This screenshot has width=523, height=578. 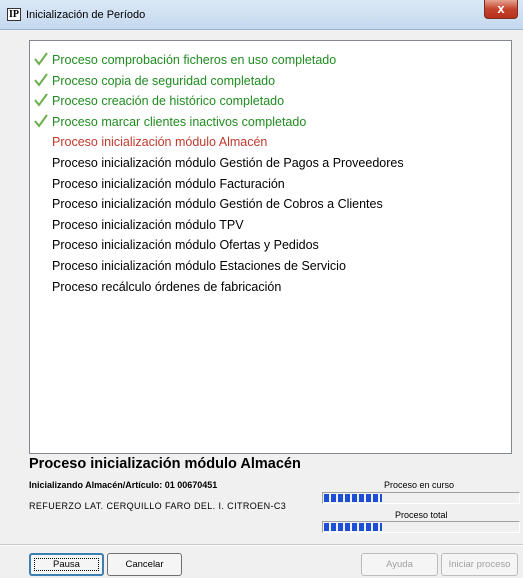 What do you see at coordinates (421, 515) in the screenshot?
I see `total-progress-label: Proceso total` at bounding box center [421, 515].